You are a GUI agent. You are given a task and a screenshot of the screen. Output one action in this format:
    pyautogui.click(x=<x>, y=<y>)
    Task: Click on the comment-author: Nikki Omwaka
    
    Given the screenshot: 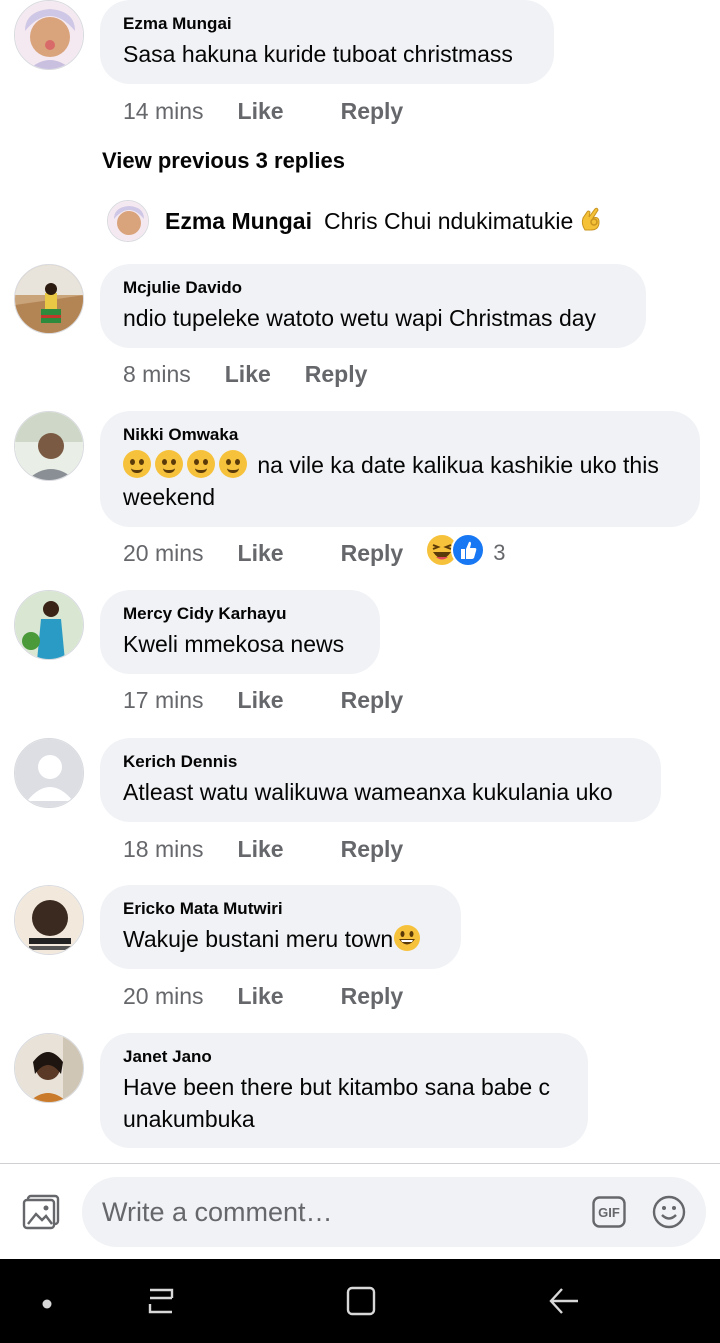 What is the action you would take?
    pyautogui.click(x=399, y=435)
    